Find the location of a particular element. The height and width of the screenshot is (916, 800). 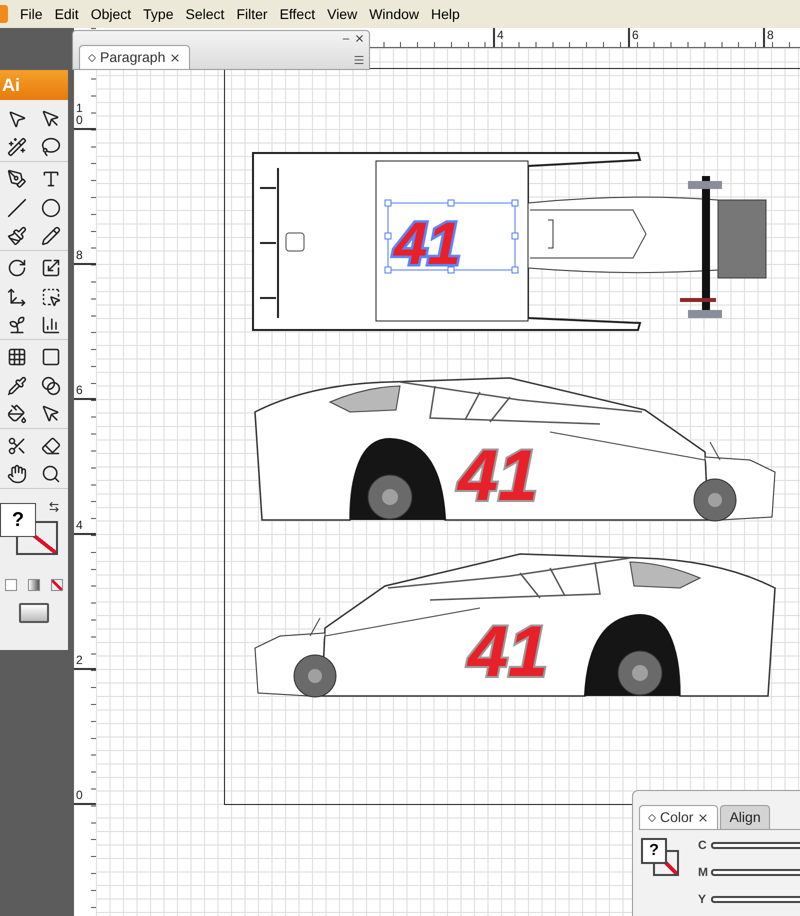

tab-label: Align is located at coordinates (745, 817).